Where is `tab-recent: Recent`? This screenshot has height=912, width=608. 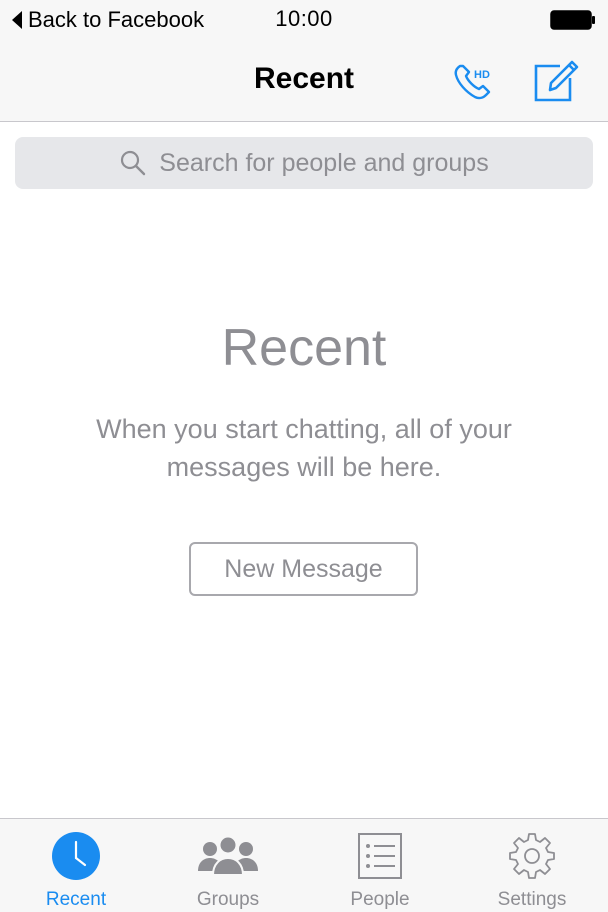
tab-recent: Recent is located at coordinates (76, 865).